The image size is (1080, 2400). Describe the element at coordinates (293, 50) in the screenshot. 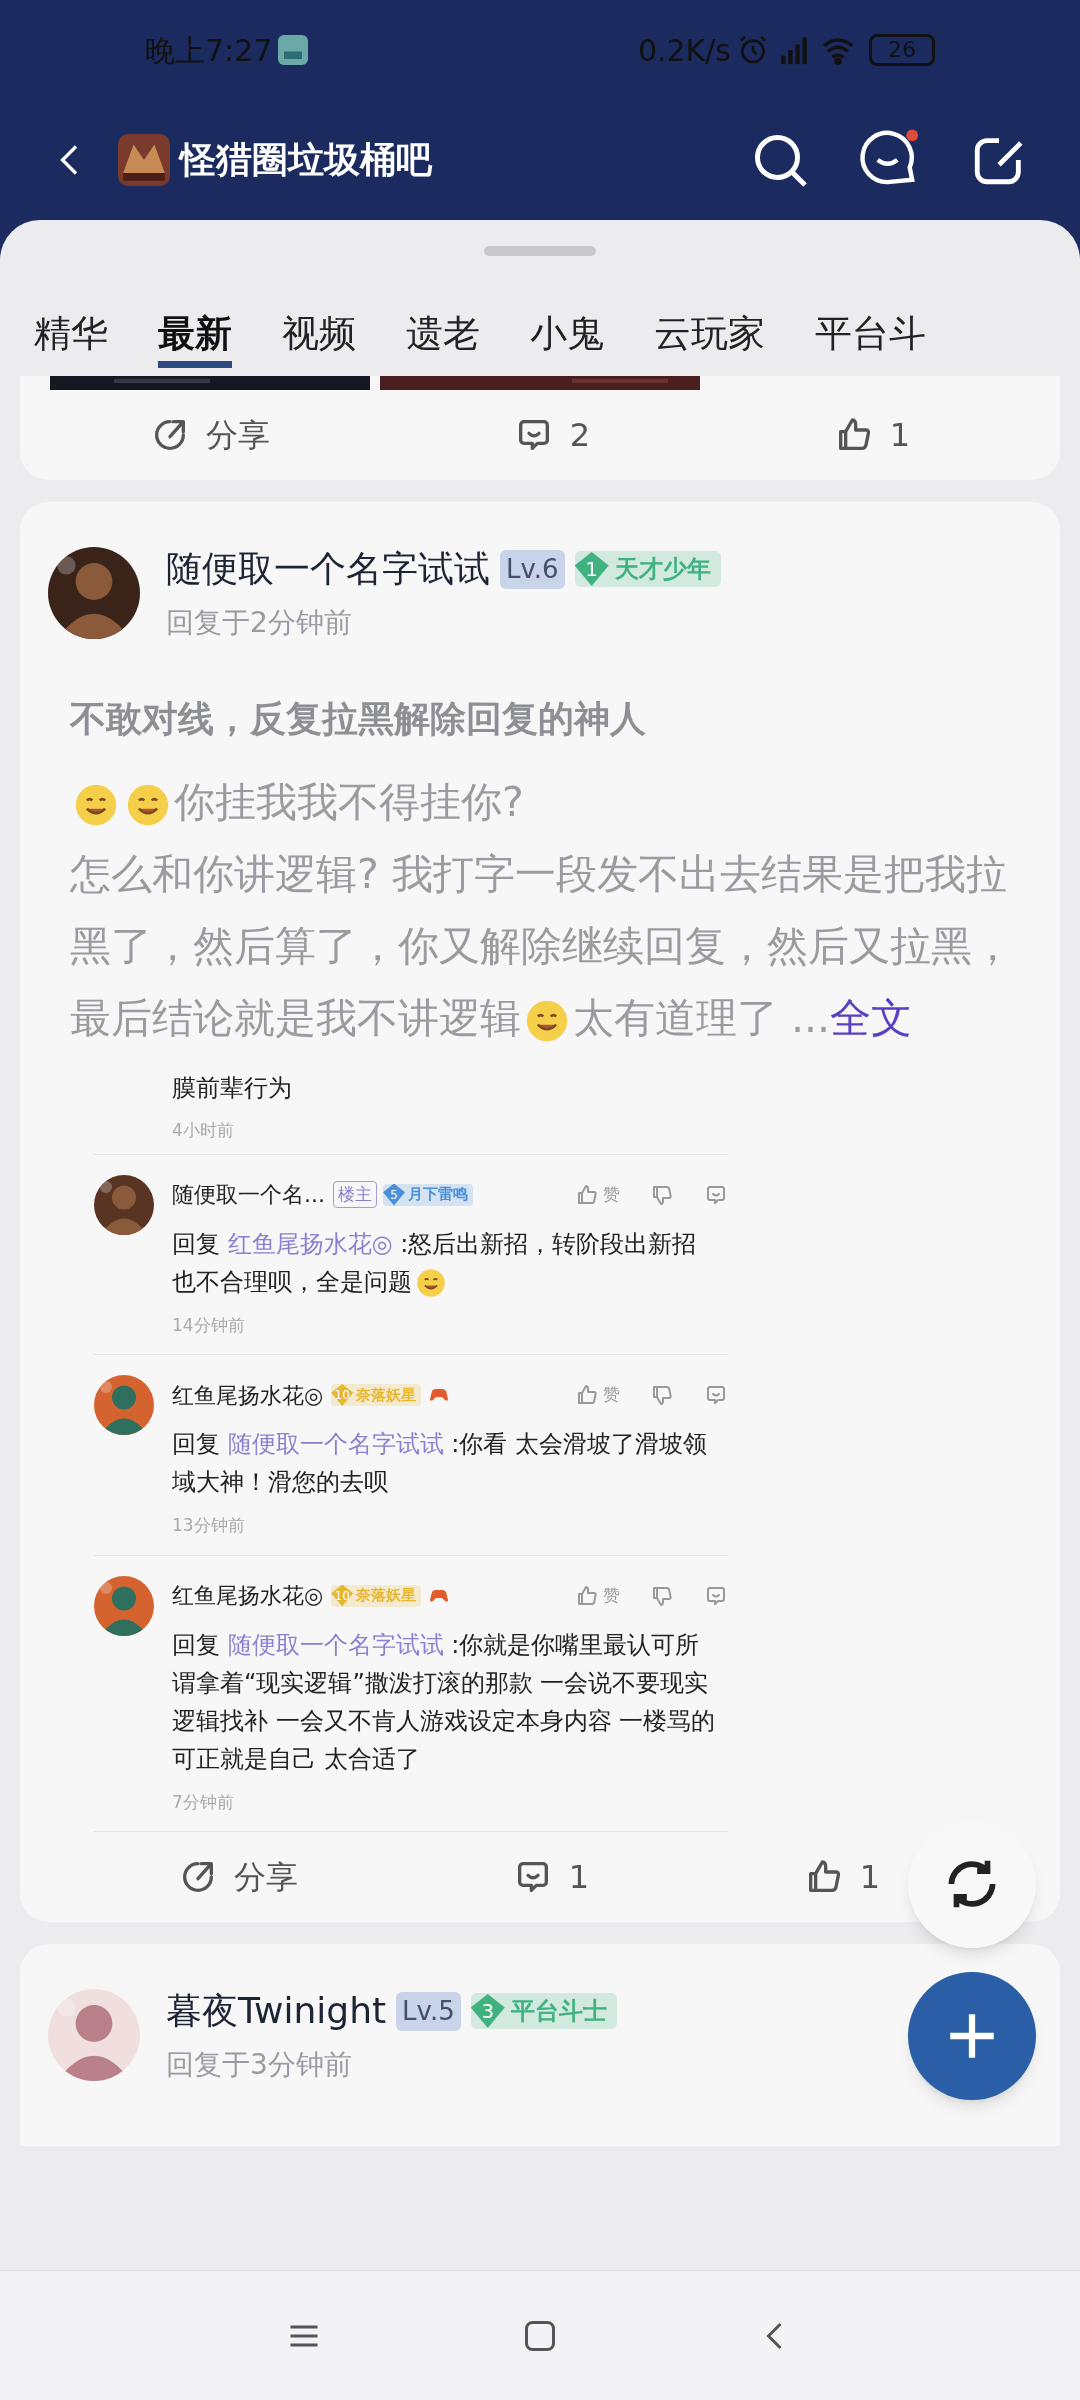

I see `notification-icon` at that location.